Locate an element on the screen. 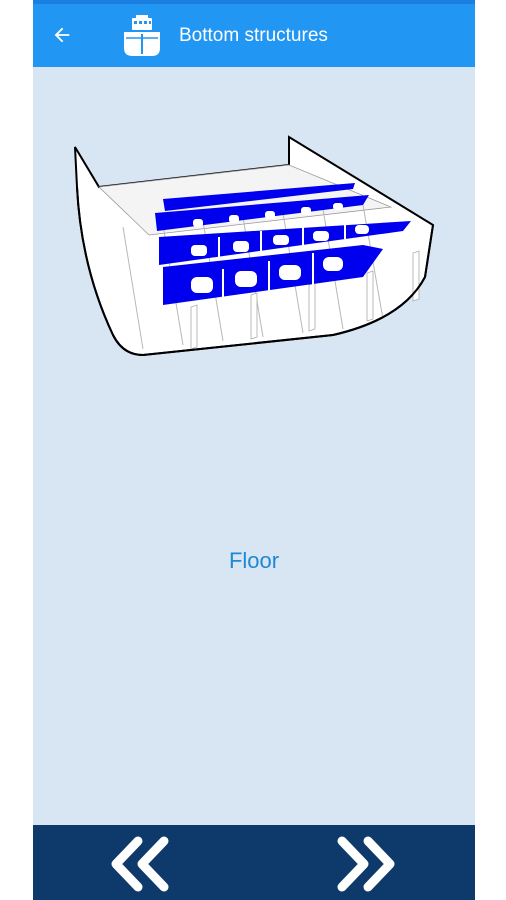  structure-caption: Floor is located at coordinates (254, 560).